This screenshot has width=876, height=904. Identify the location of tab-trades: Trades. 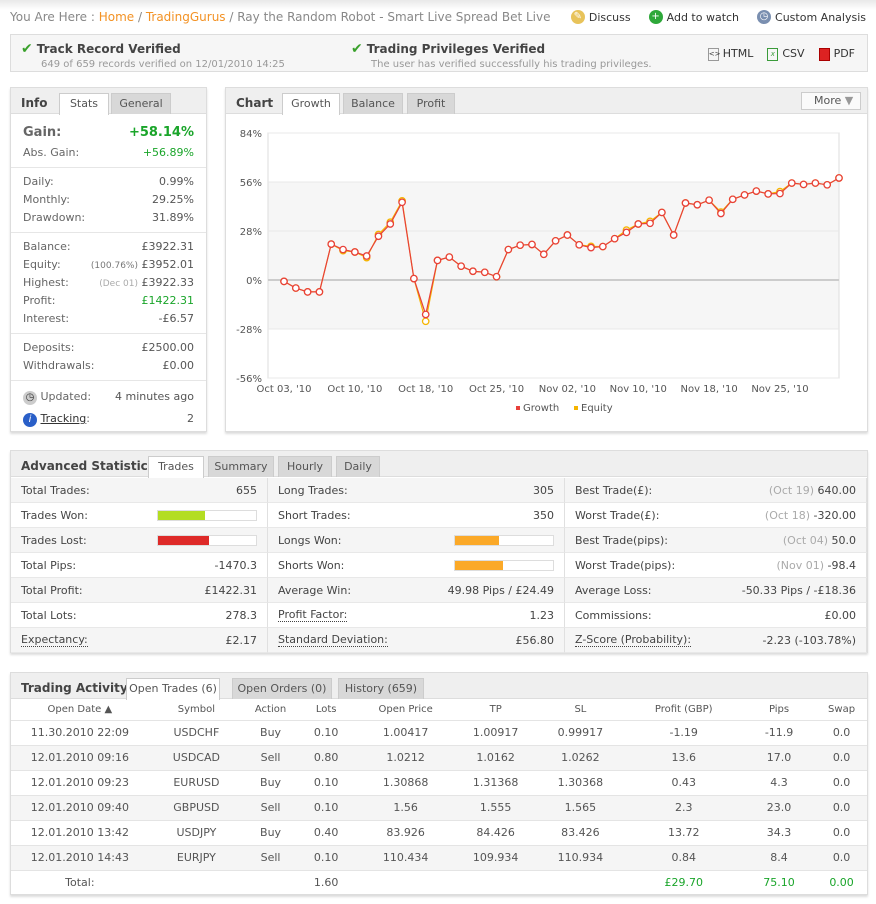
(176, 467).